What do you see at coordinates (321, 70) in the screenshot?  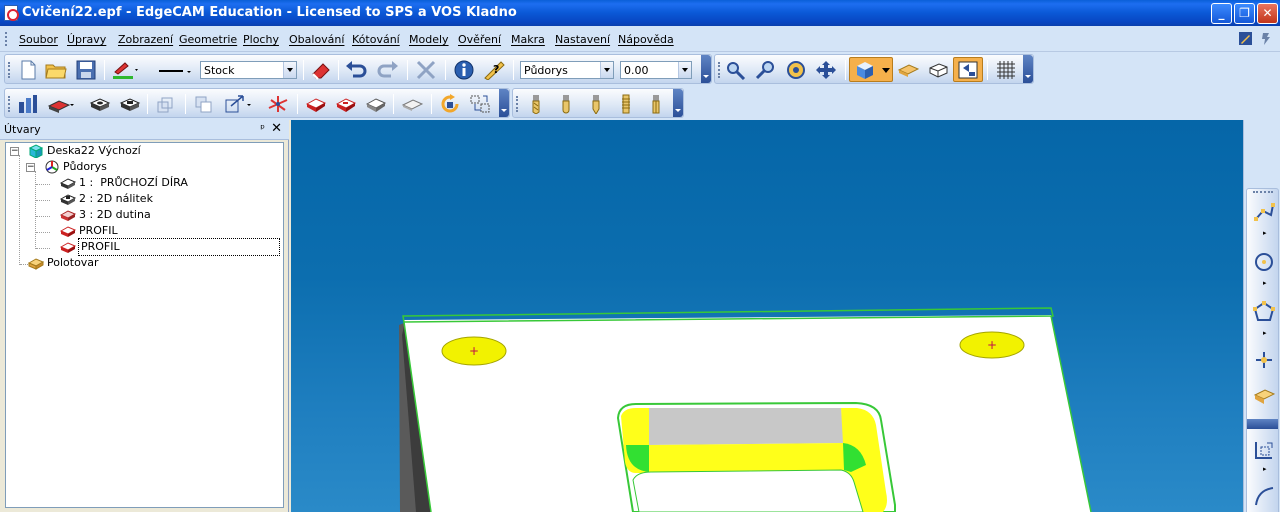 I see `eraser-icon` at bounding box center [321, 70].